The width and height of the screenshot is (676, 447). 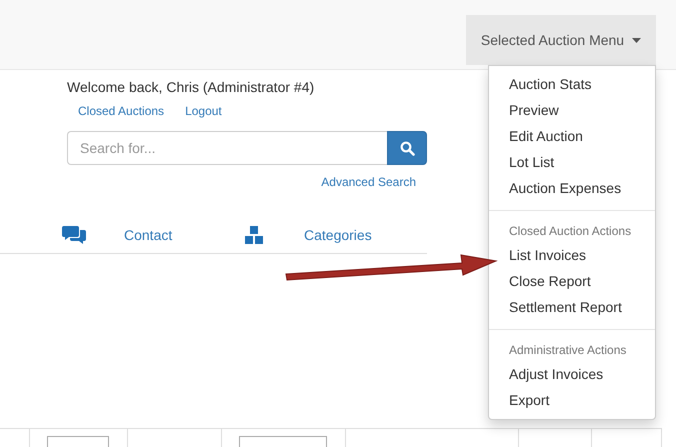 What do you see at coordinates (368, 182) in the screenshot?
I see `advanced-search-link: Advanced Search` at bounding box center [368, 182].